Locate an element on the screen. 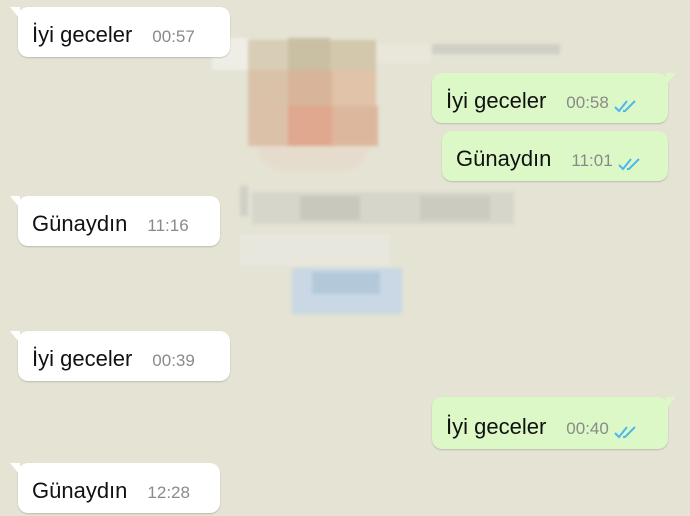 This screenshot has height=516, width=690. message-time: 12:28 is located at coordinates (168, 492).